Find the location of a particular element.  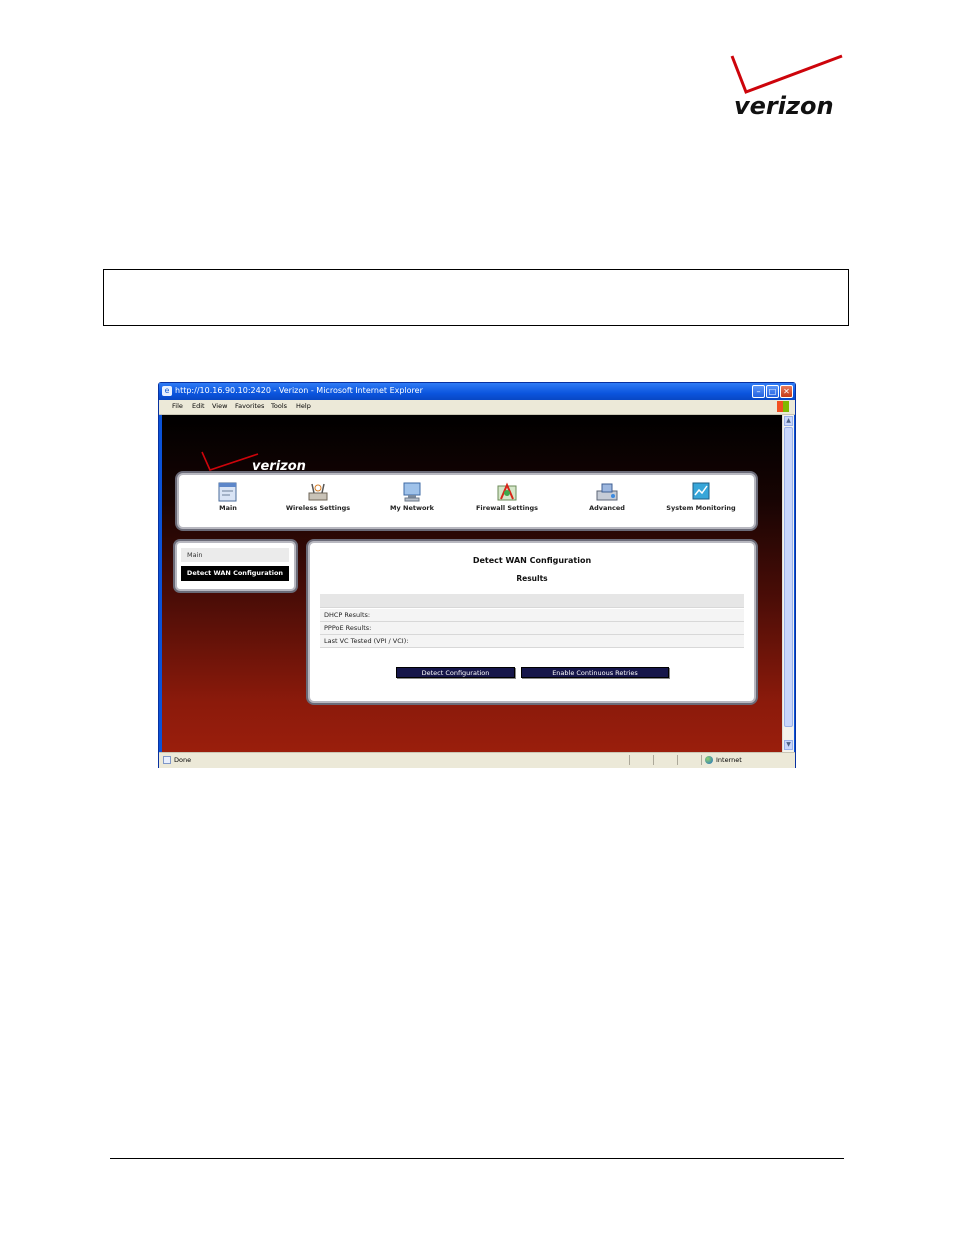

enable-continuous-retries-button: Enable Continuous Retries is located at coordinates (595, 672).